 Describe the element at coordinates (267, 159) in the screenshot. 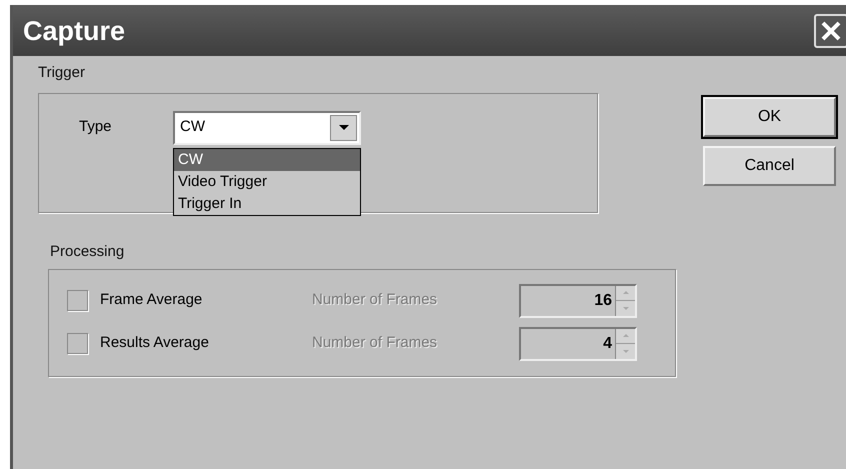

I see `dropdown-option: CW` at that location.